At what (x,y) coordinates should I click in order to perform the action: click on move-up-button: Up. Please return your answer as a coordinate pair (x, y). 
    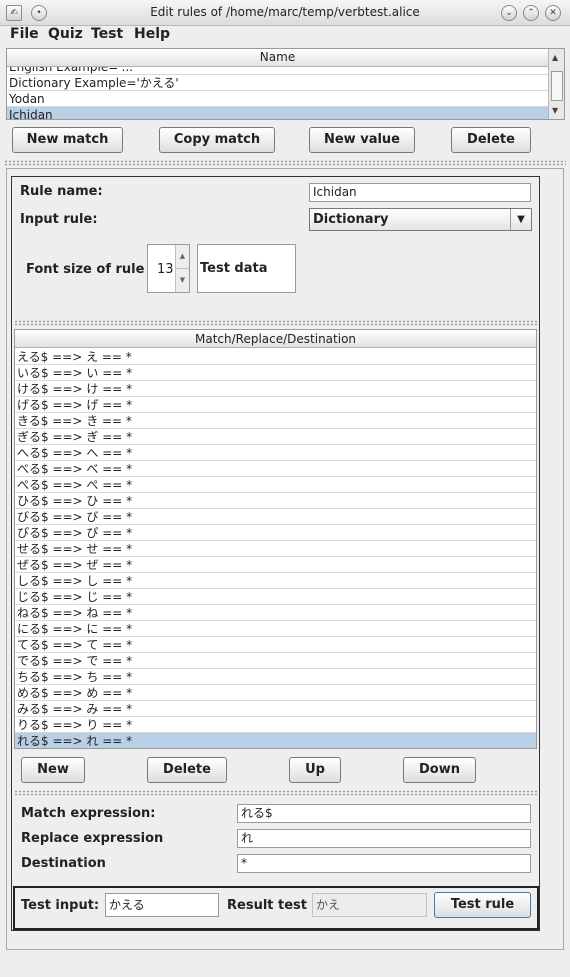
    Looking at the image, I should click on (315, 770).